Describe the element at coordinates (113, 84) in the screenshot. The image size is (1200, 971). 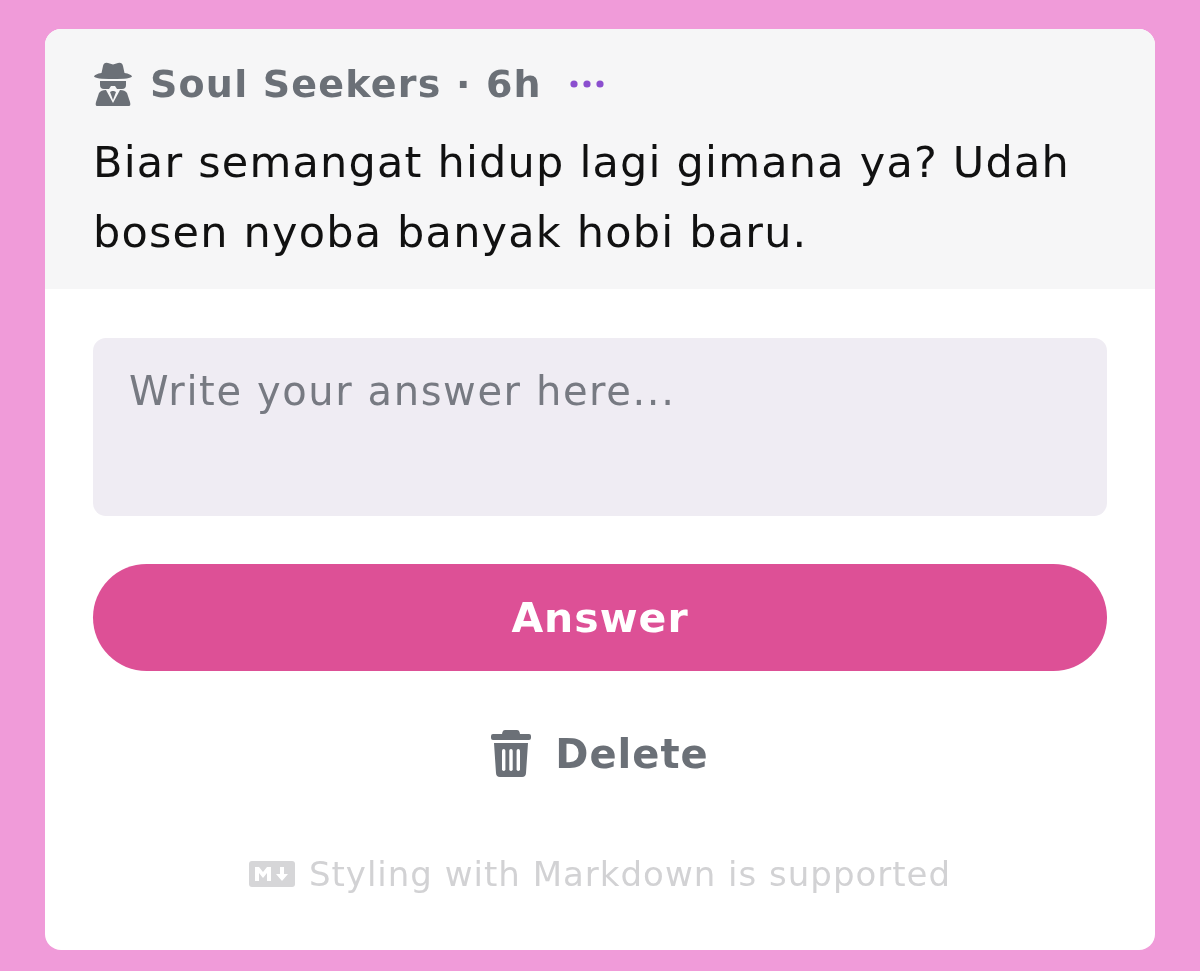
I see `incognito-icon` at that location.